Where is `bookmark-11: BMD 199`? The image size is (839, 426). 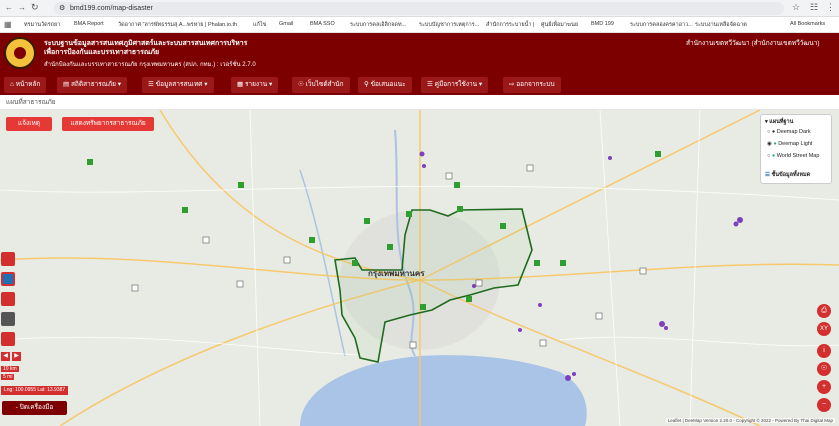
bookmark-11: BMD 199 is located at coordinates (602, 24).